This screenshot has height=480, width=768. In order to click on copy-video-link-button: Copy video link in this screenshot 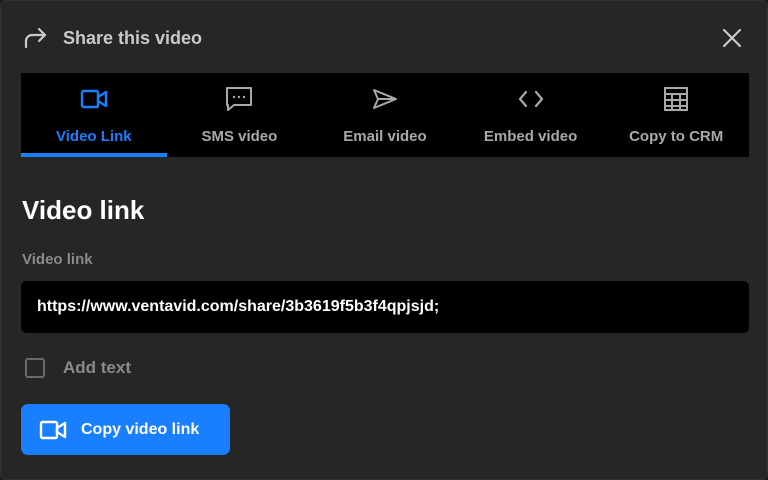, I will do `click(125, 429)`.